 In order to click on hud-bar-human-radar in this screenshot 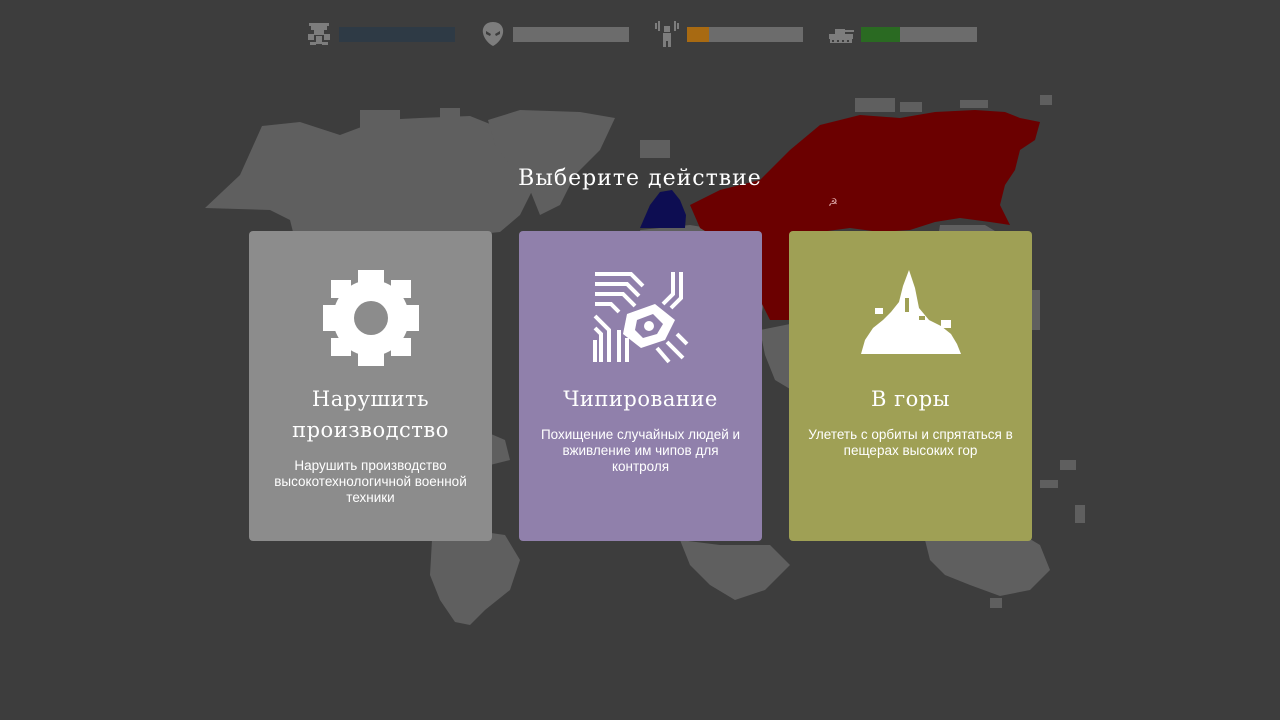, I will do `click(745, 34)`.